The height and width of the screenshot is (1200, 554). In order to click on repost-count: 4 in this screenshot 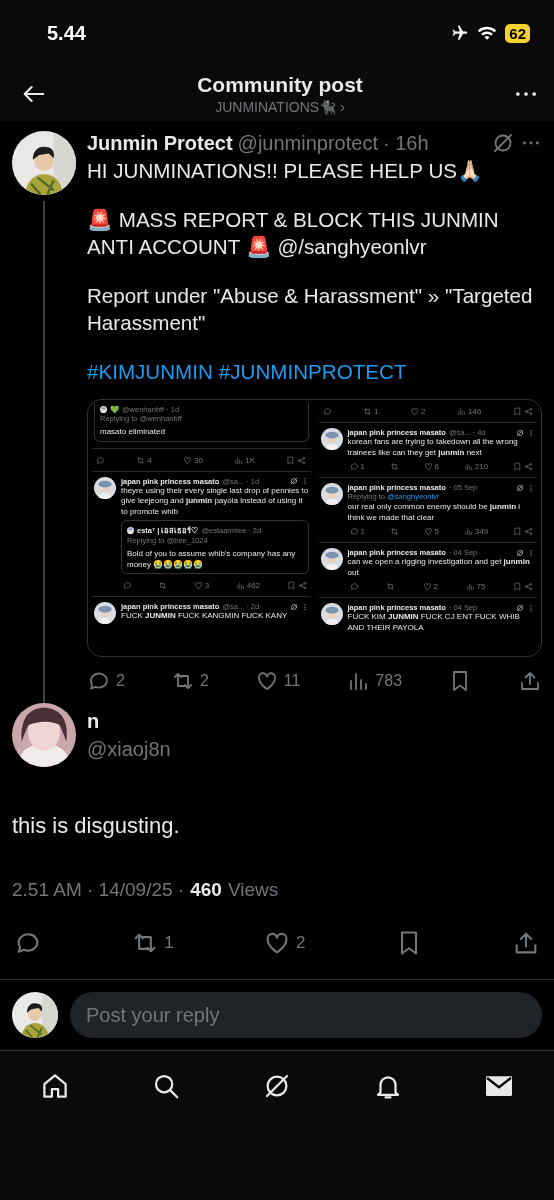, I will do `click(149, 460)`.